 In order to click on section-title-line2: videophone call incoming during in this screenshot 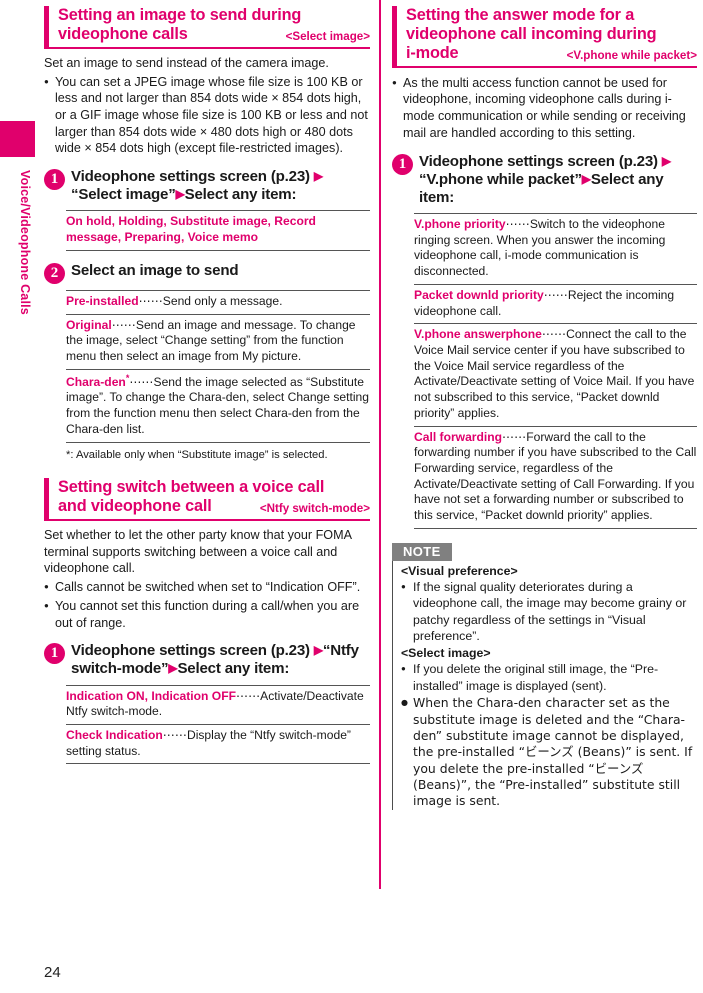, I will do `click(531, 33)`.